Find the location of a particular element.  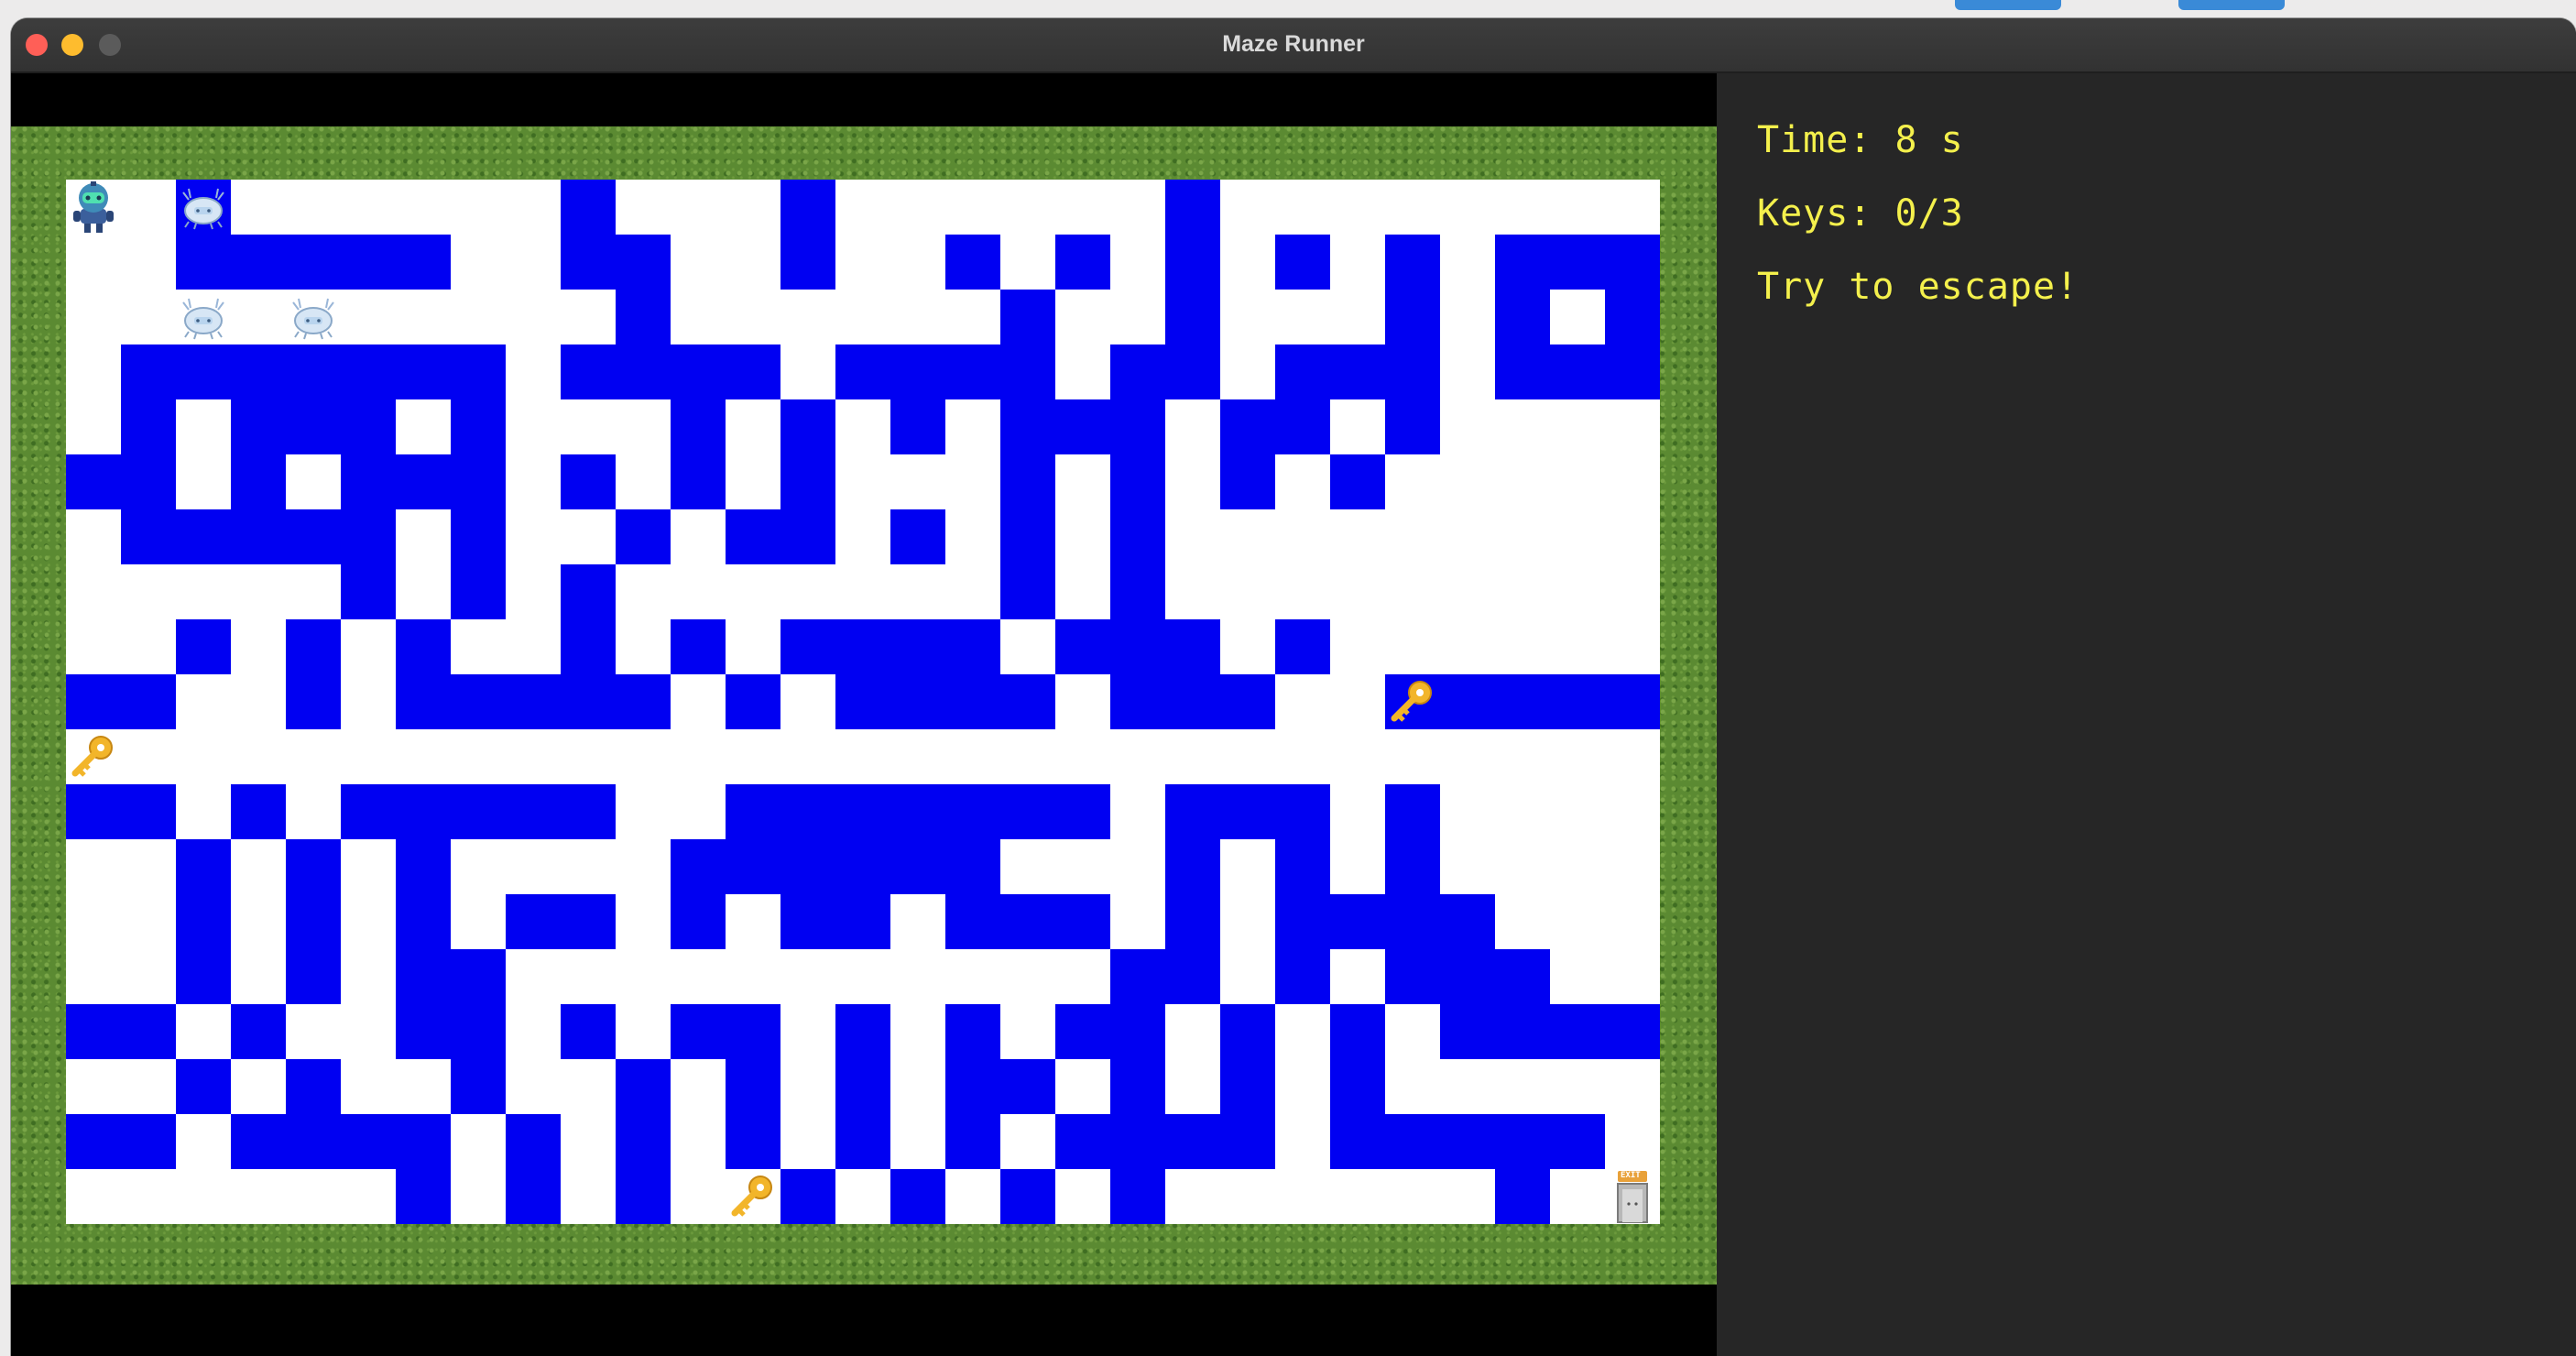

time-display: Time: 8 s is located at coordinates (1861, 140).